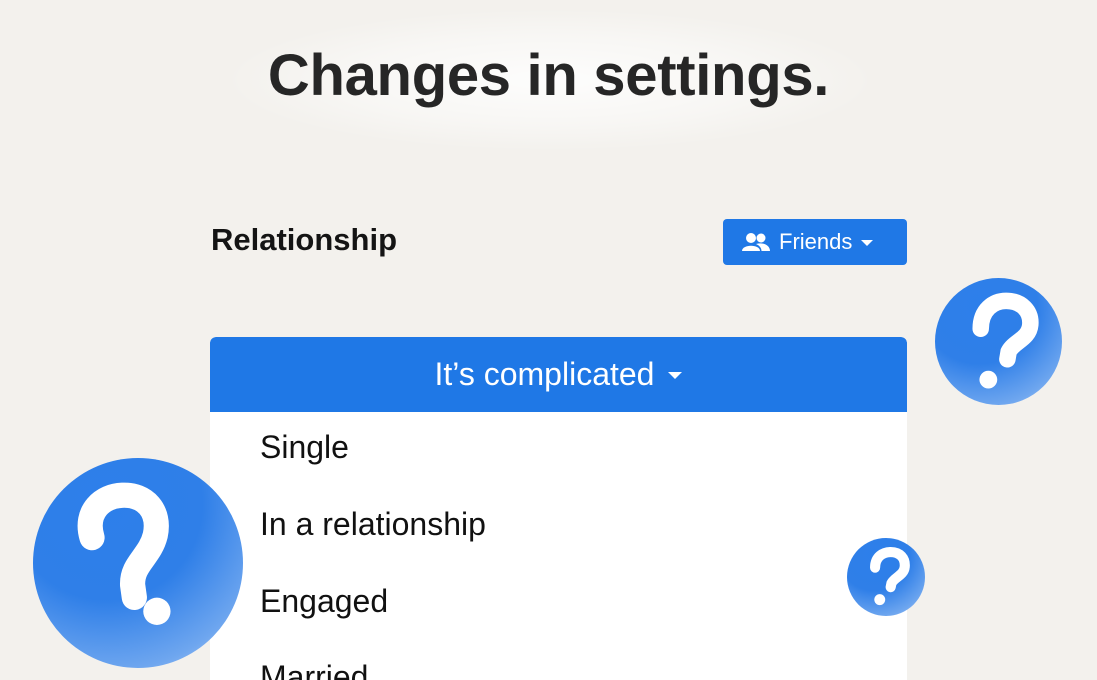  What do you see at coordinates (756, 242) in the screenshot?
I see `users-icon` at bounding box center [756, 242].